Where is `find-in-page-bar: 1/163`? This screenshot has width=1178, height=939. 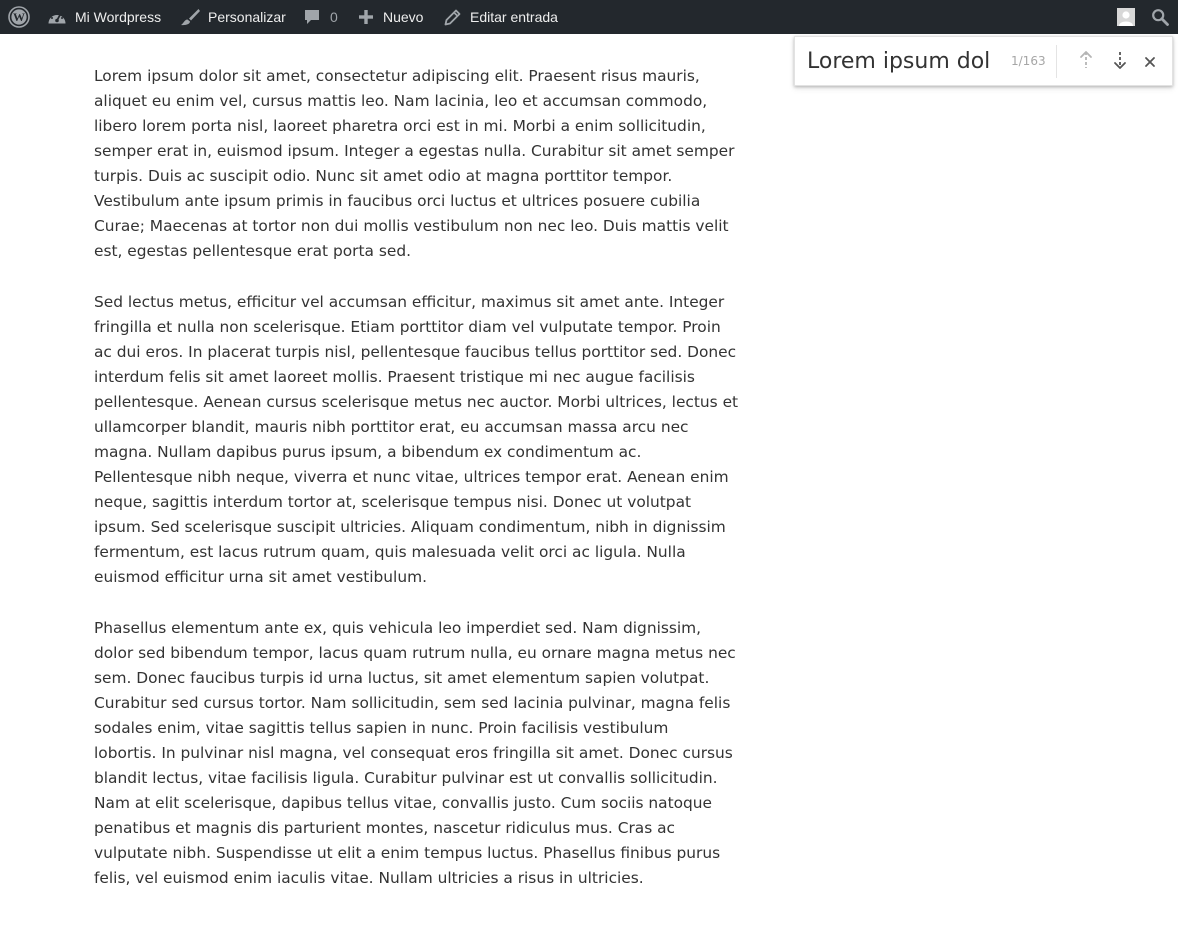
find-in-page-bar: 1/163 is located at coordinates (983, 61).